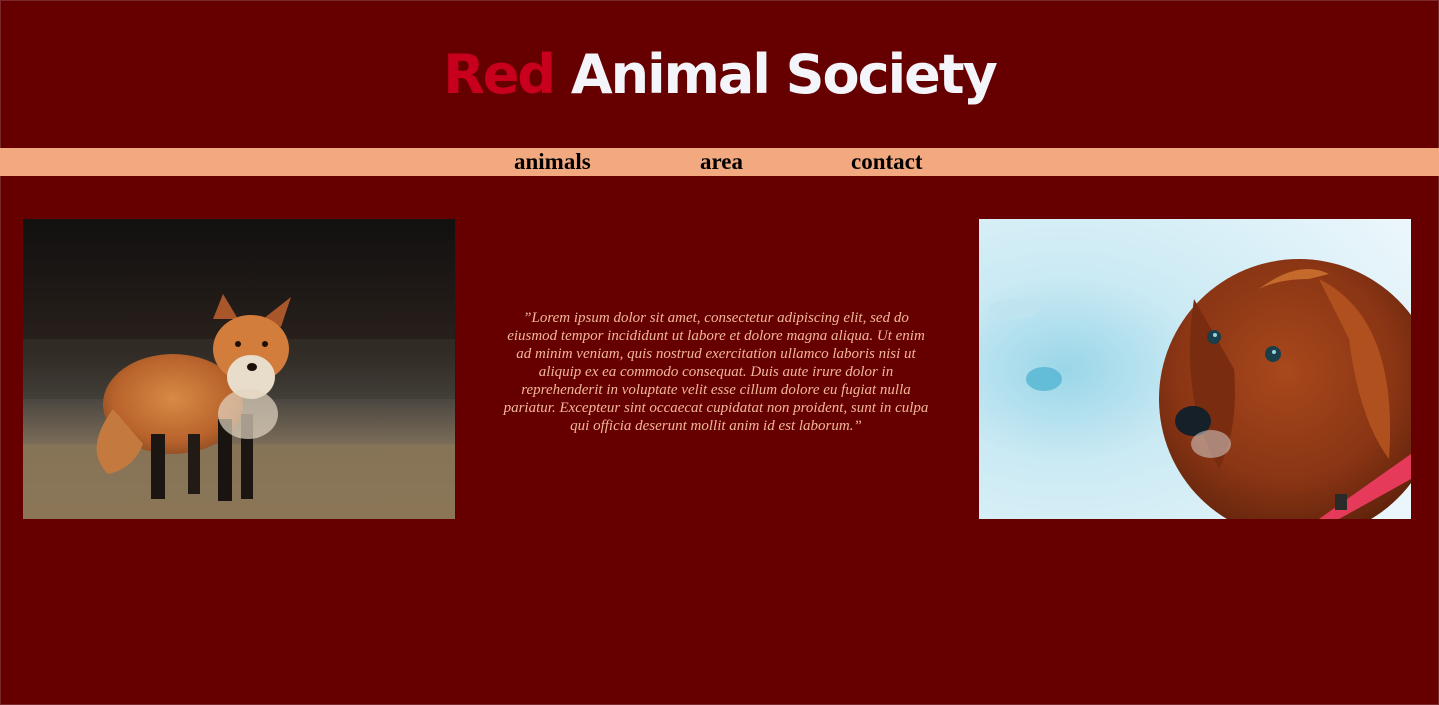 This screenshot has height=705, width=1439. Describe the element at coordinates (784, 74) in the screenshot. I see `title-rest: Animal Society` at that location.